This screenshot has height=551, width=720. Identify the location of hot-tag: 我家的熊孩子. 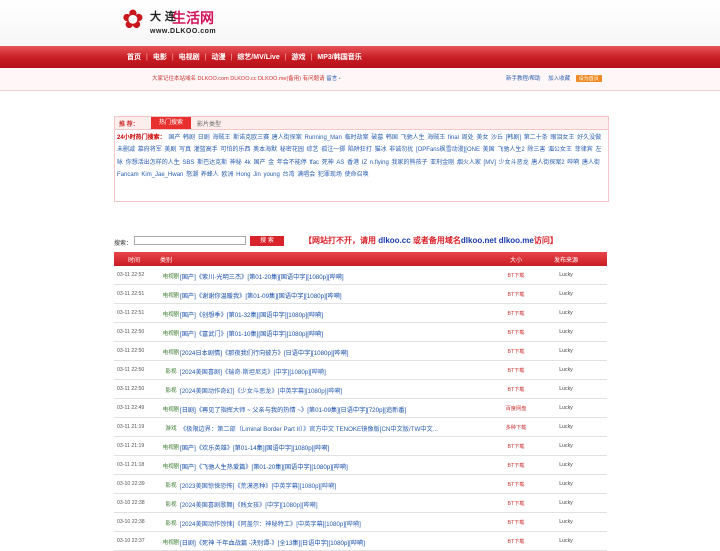
(409, 163).